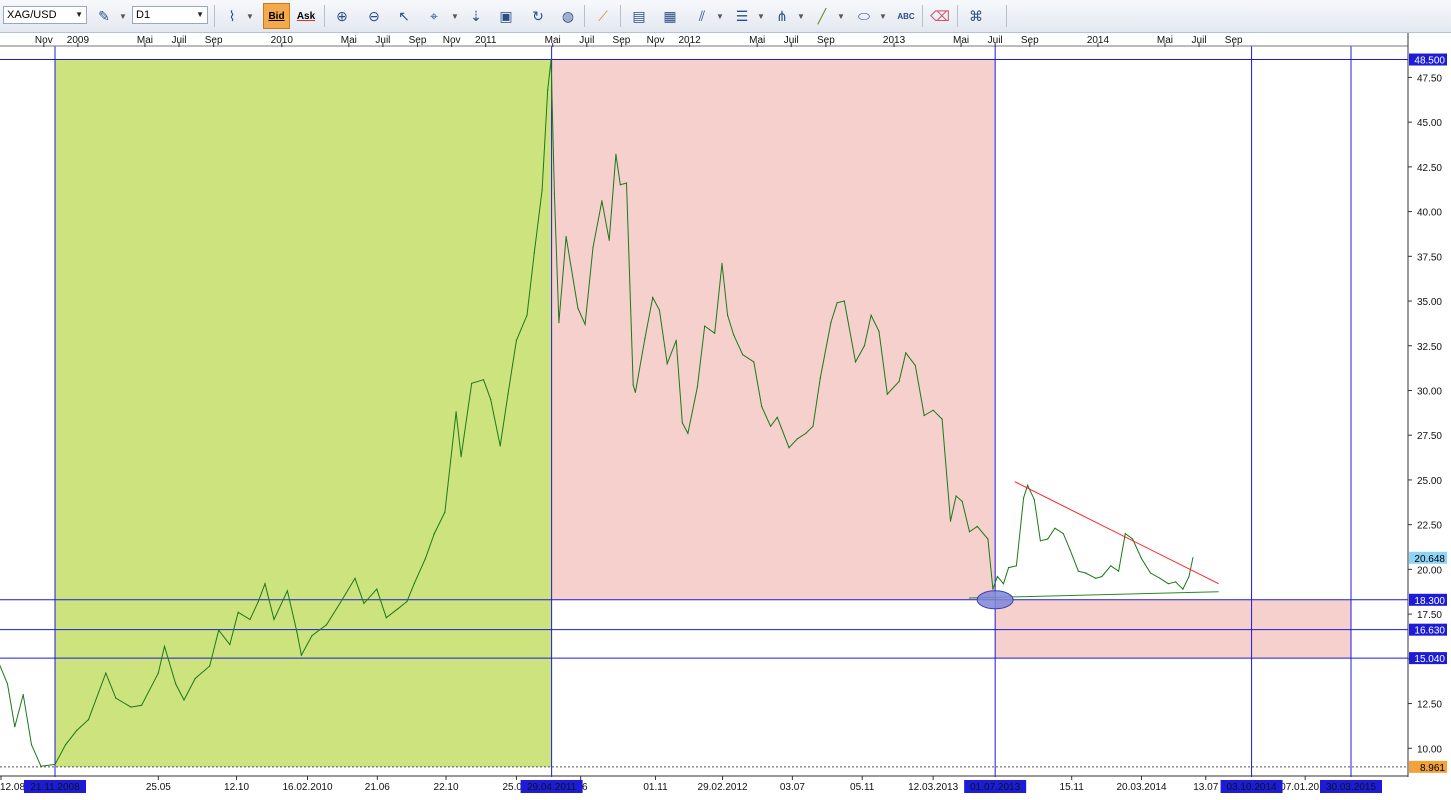 This screenshot has height=800, width=1451. What do you see at coordinates (961, 40) in the screenshot?
I see `top-tick-label-20: Mai` at bounding box center [961, 40].